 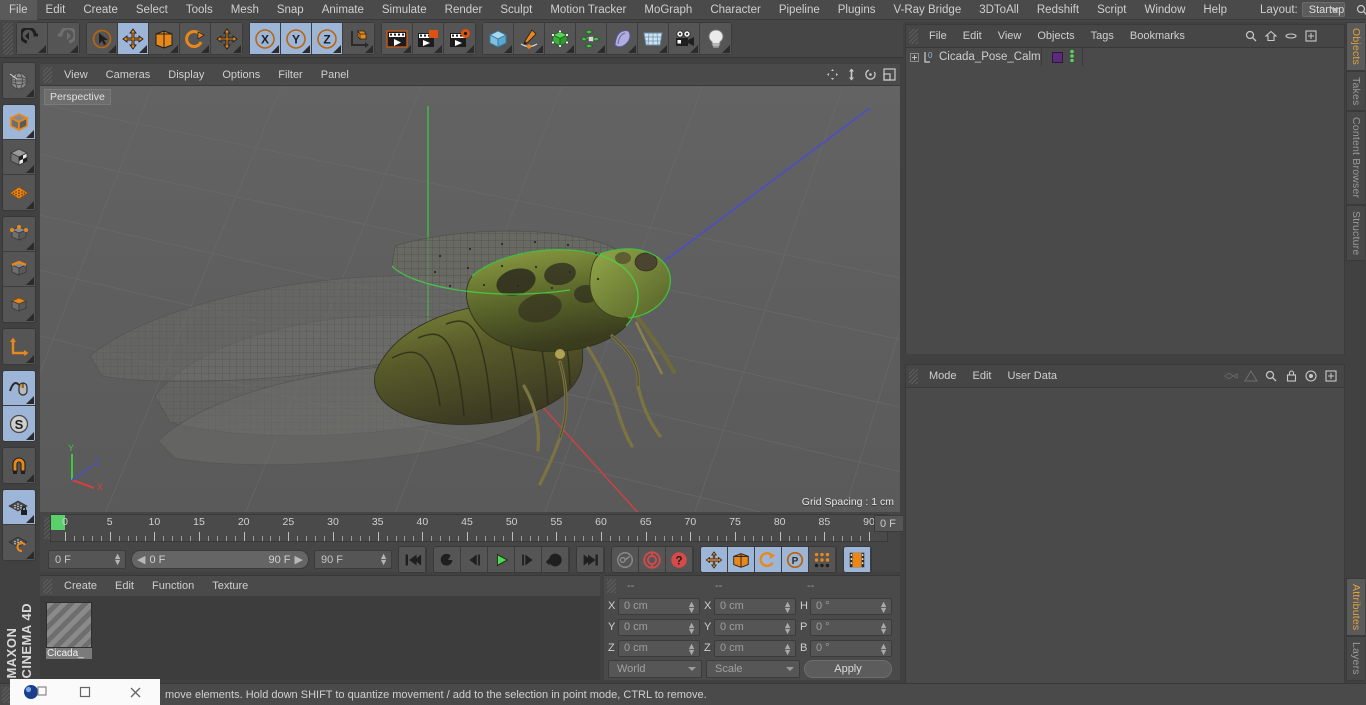 I want to click on menu-edit: Edit, so click(x=56, y=10).